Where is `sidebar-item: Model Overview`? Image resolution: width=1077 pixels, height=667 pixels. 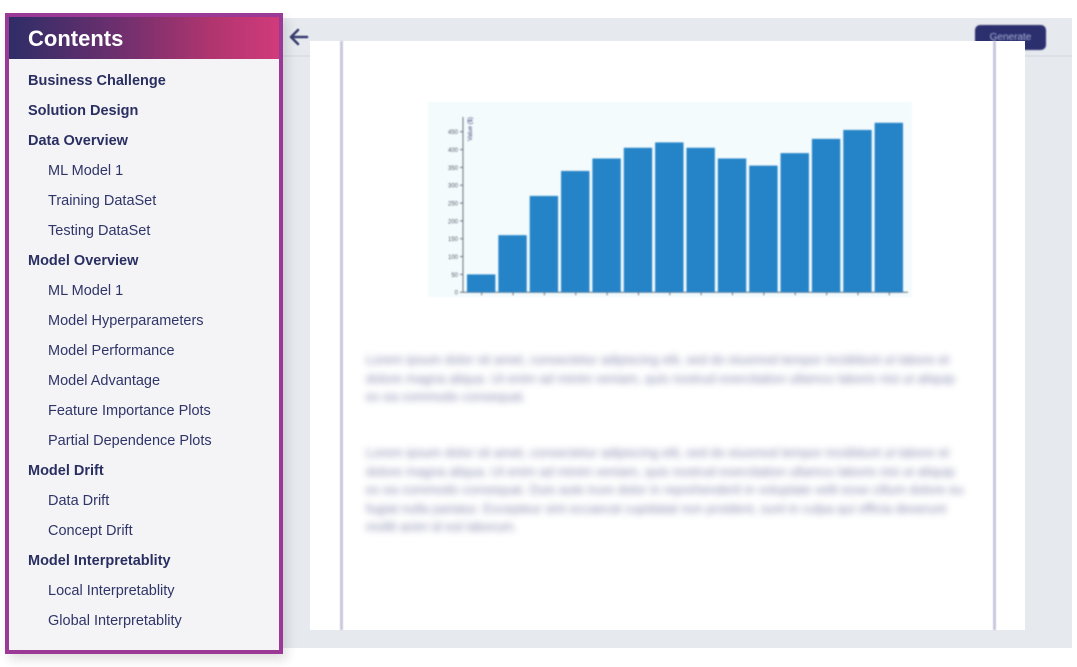
sidebar-item: Model Overview is located at coordinates (144, 261).